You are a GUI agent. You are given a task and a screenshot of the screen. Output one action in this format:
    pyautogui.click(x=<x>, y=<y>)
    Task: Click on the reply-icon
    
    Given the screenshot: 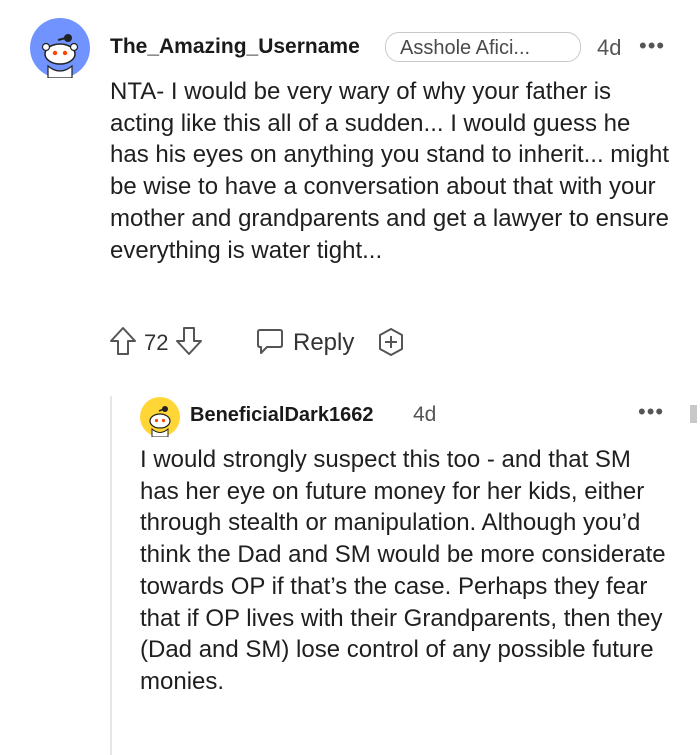 What is the action you would take?
    pyautogui.click(x=270, y=343)
    